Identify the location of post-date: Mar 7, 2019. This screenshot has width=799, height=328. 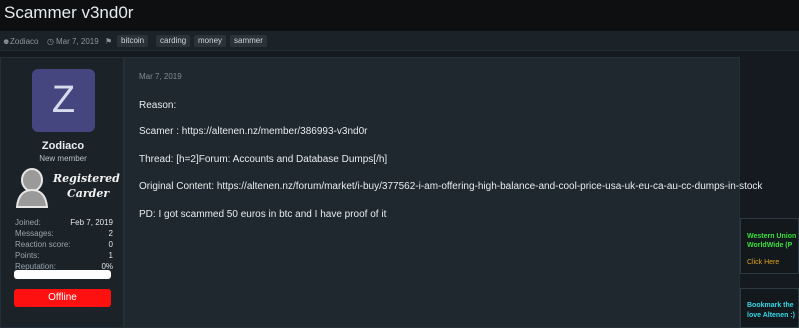
(160, 76).